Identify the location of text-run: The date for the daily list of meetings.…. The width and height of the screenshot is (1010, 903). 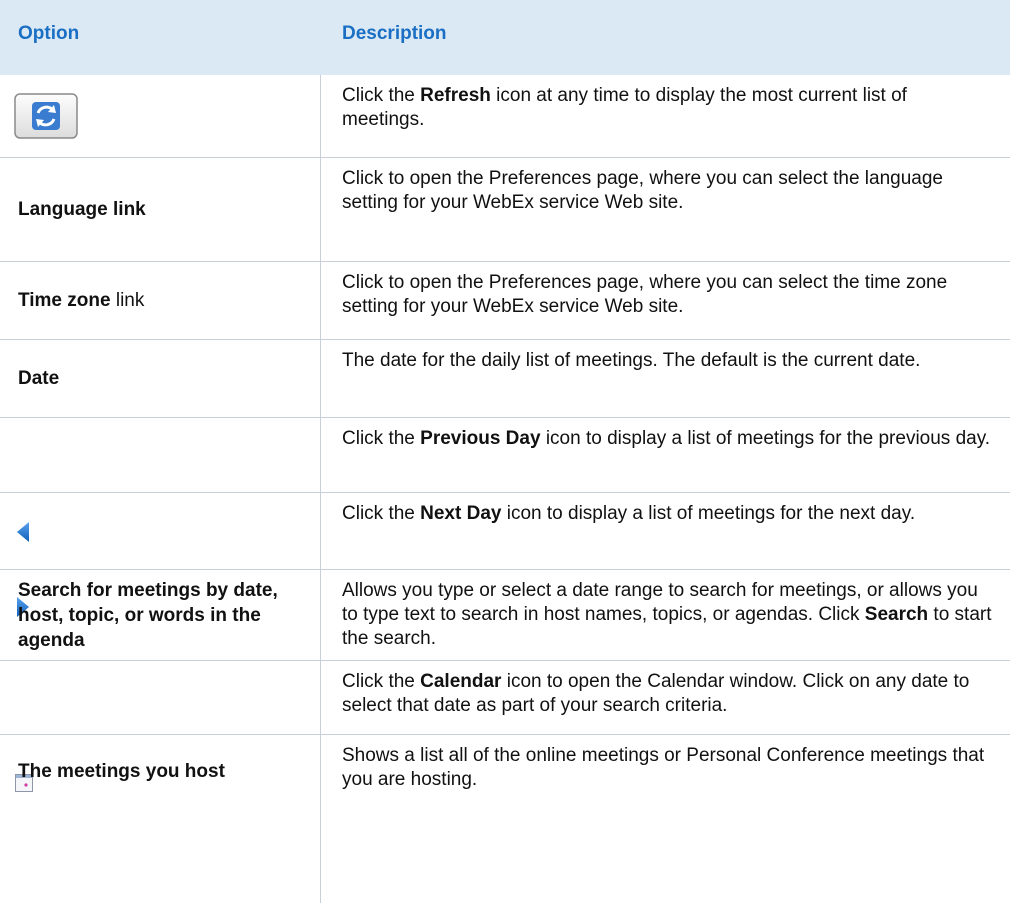
(631, 360).